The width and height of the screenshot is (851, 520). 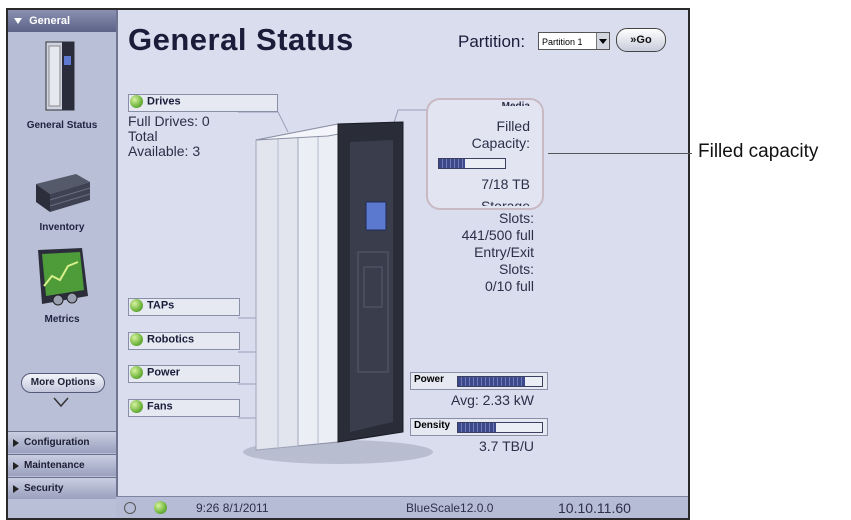 I want to click on storage-partial-label: Storage, so click(x=505, y=202).